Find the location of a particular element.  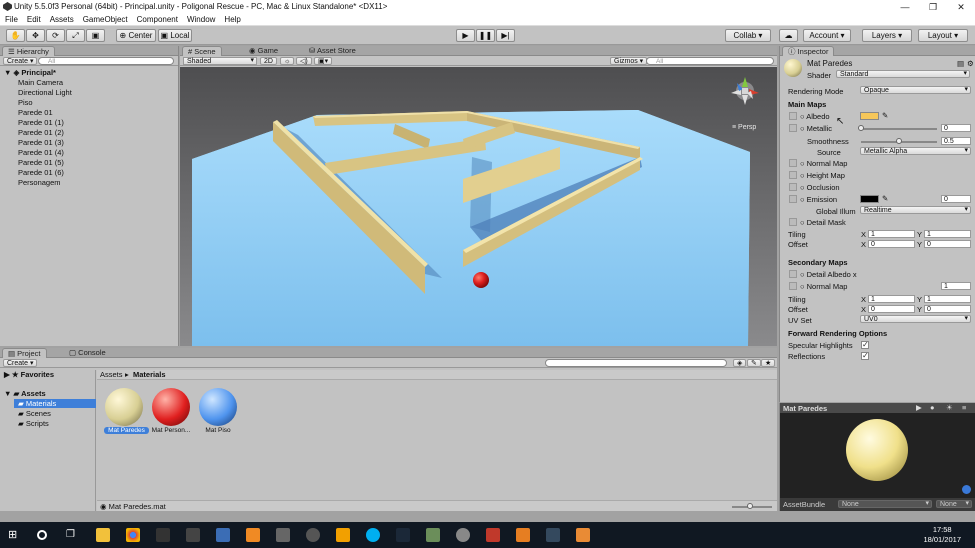

tab-game: ◉ Game is located at coordinates (263, 51).